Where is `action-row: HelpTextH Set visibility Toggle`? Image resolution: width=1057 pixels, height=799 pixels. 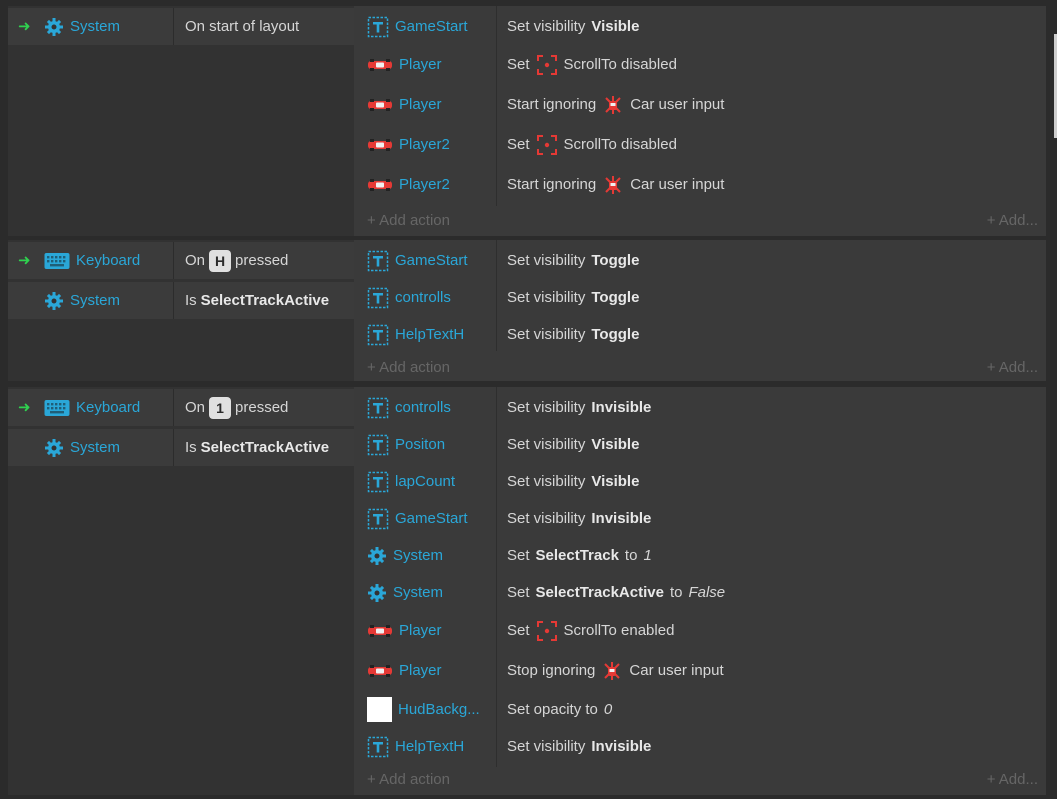 action-row: HelpTextH Set visibility Toggle is located at coordinates (700, 334).